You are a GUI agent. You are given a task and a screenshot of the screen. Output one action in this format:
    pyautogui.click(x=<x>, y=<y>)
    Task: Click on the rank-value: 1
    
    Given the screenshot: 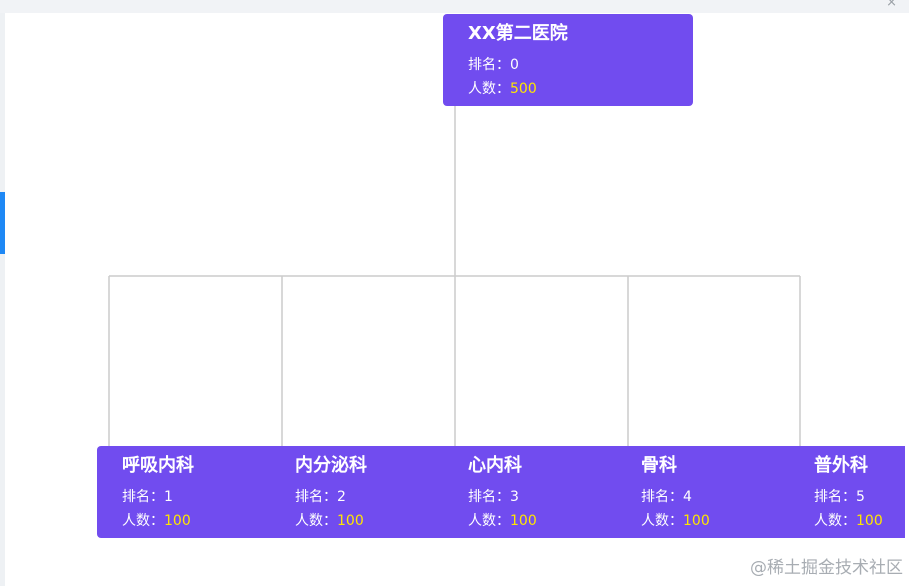 What is the action you would take?
    pyautogui.click(x=168, y=497)
    